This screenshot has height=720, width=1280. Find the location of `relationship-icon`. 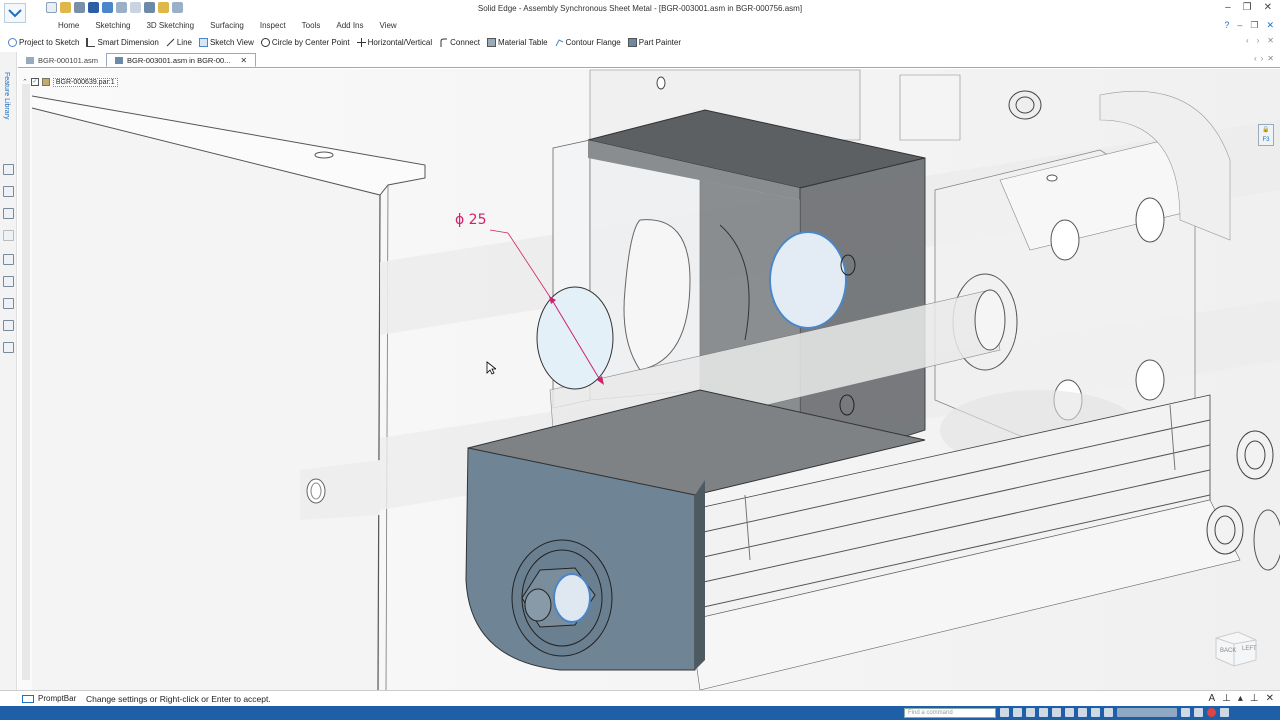

relationship-icon is located at coordinates (8, 325).